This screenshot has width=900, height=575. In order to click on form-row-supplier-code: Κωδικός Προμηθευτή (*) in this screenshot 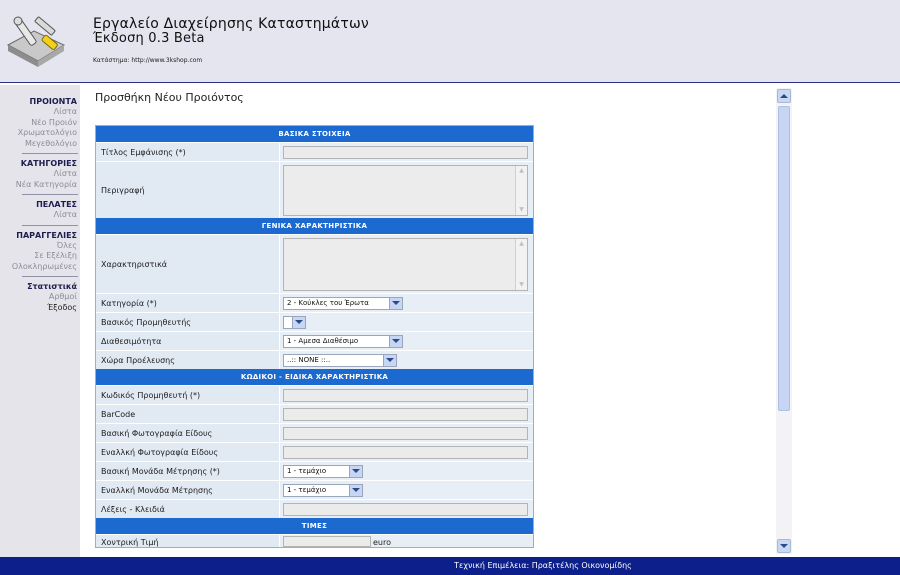, I will do `click(314, 394)`.